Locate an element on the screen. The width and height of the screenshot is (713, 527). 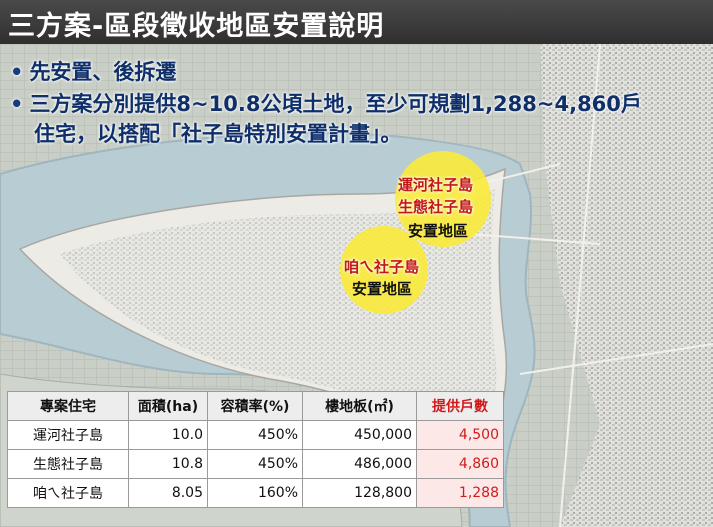
table-cell: 咱ㄟ社子島 is located at coordinates (68, 493).